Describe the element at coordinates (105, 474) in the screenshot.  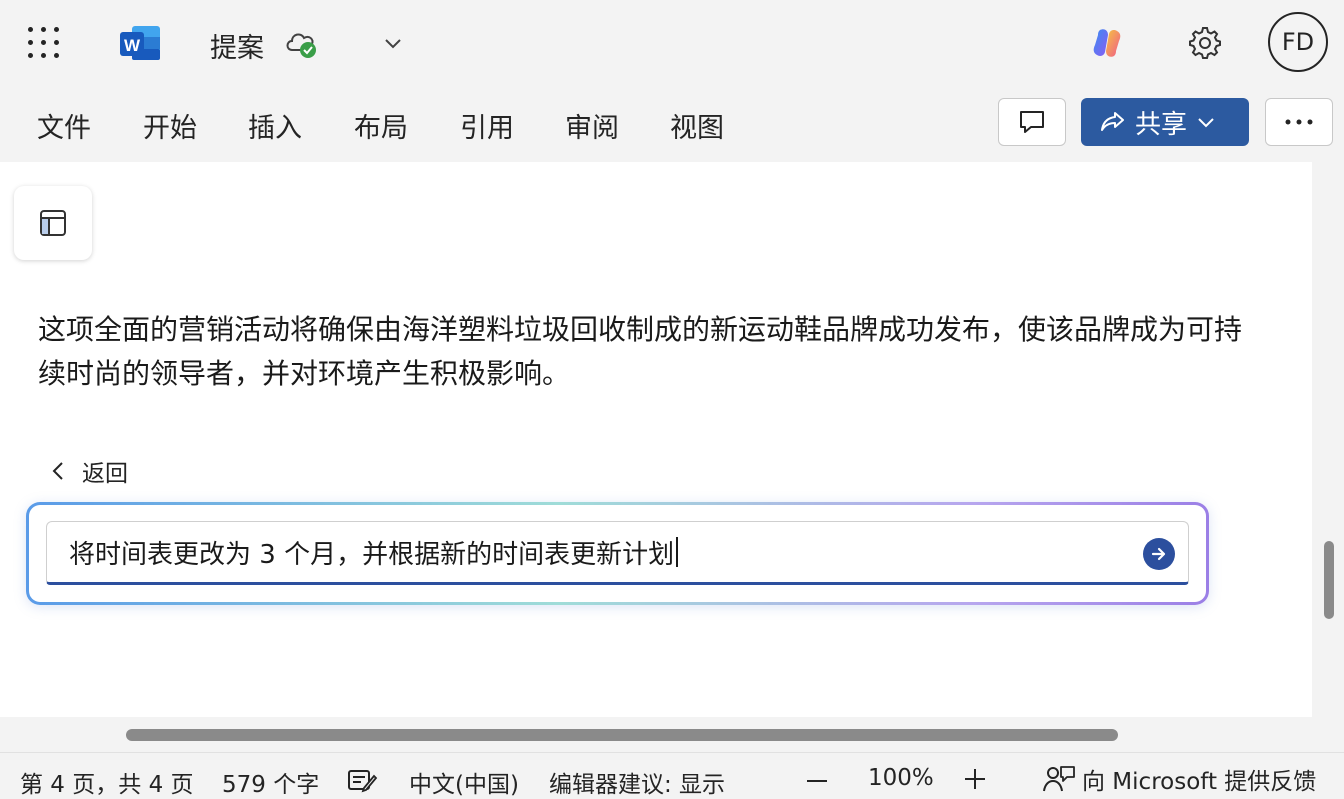
I see `back-label: 返回` at that location.